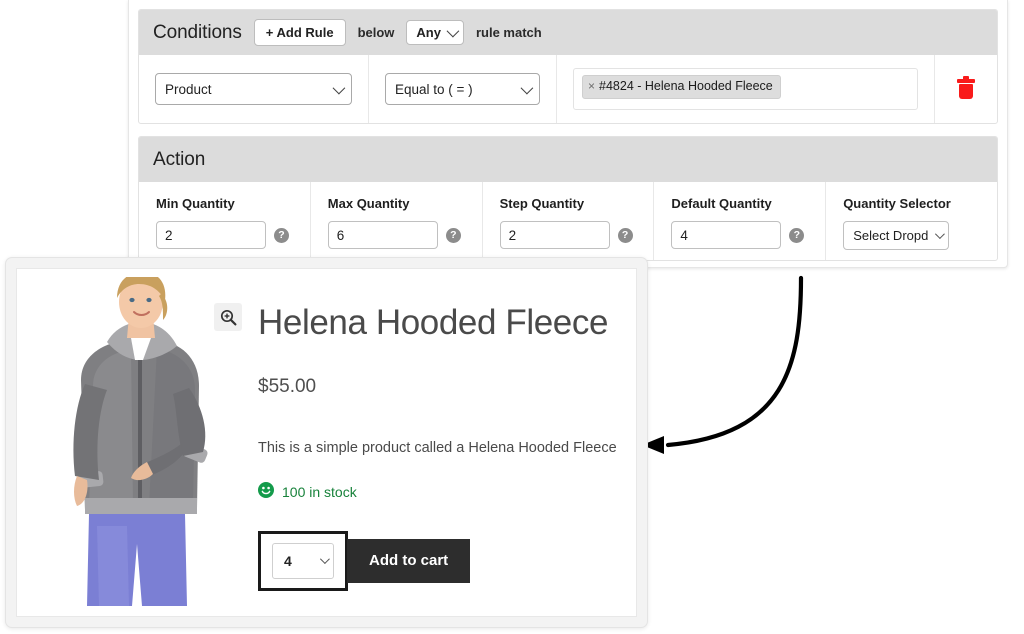 The height and width of the screenshot is (634, 1024). Describe the element at coordinates (897, 203) in the screenshot. I see `quantity-selector-label: Quantity Selector` at that location.